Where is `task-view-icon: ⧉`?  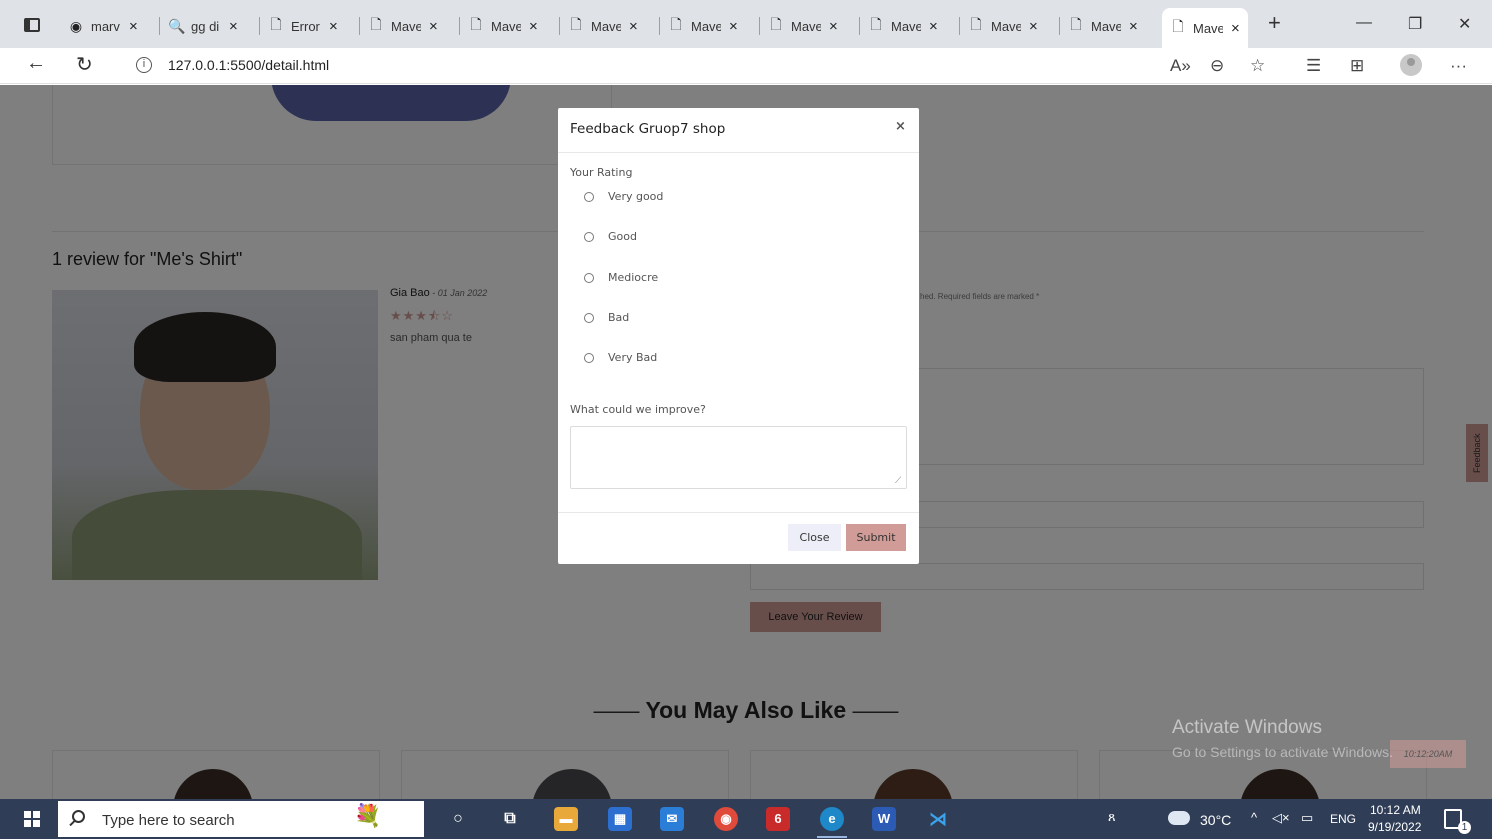 task-view-icon: ⧉ is located at coordinates (510, 819).